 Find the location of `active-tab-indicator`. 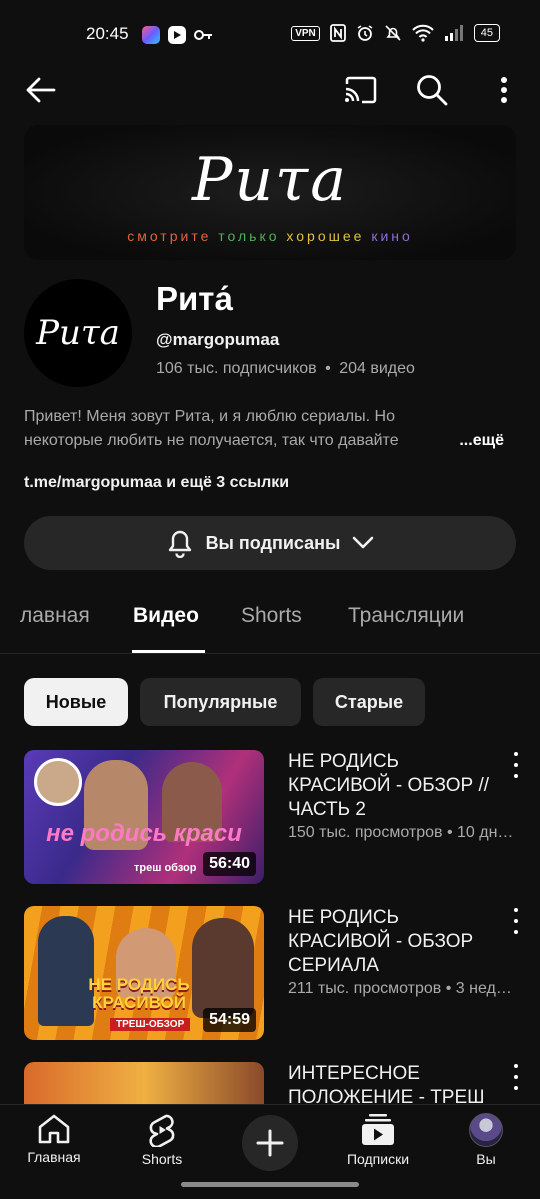

active-tab-indicator is located at coordinates (168, 651).